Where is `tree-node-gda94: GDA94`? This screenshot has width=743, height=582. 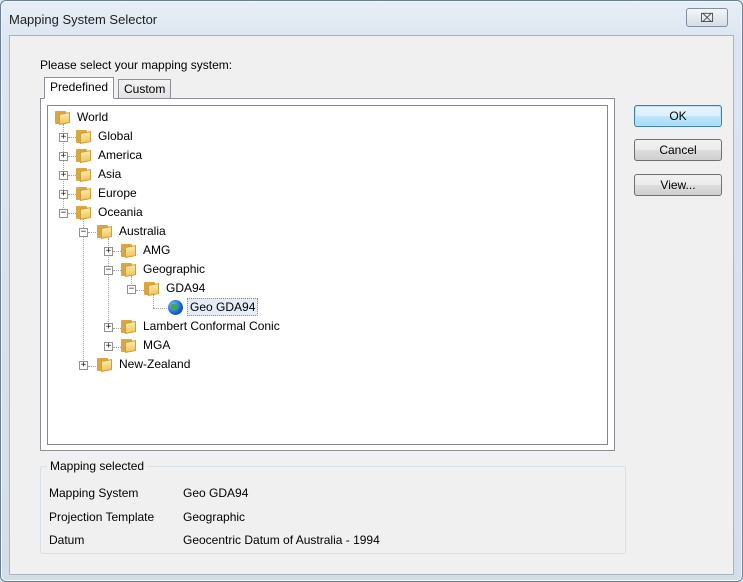 tree-node-gda94: GDA94 is located at coordinates (175, 288).